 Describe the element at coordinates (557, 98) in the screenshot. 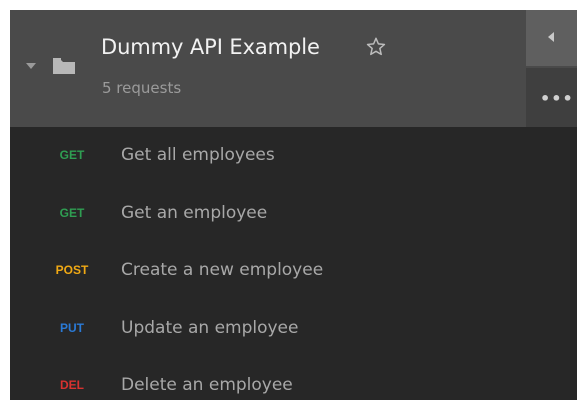

I see `ellipsis-icon: •••` at that location.